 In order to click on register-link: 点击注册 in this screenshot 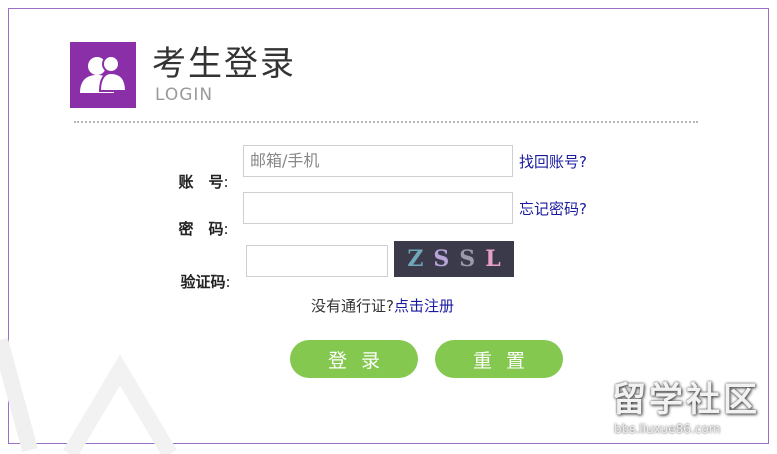, I will do `click(424, 306)`.